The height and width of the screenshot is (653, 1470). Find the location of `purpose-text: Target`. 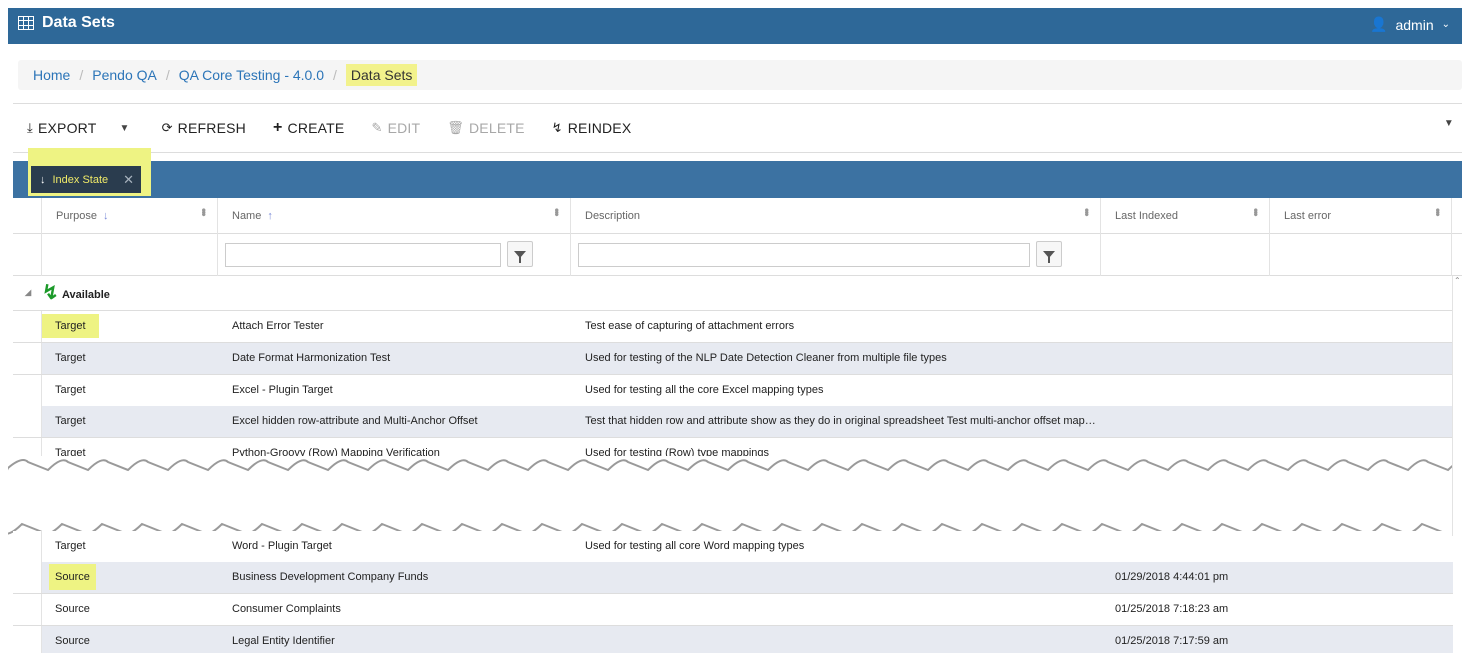

purpose-text: Target is located at coordinates (70, 326).